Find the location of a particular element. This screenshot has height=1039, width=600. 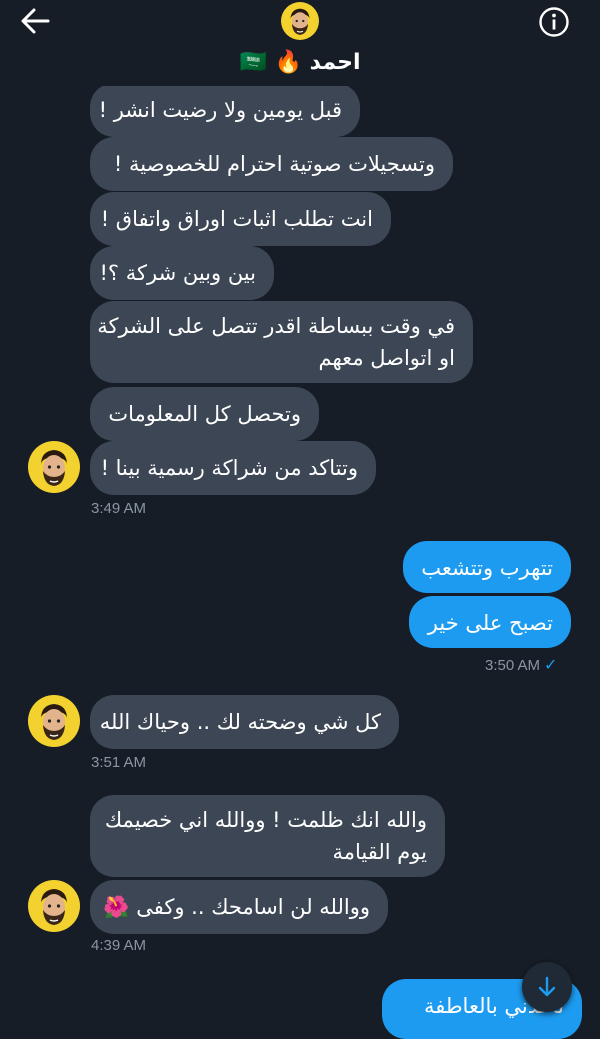

message-bubble-incoming: انت تطلب اثبات اوراق واتفاق ! is located at coordinates (240, 219).